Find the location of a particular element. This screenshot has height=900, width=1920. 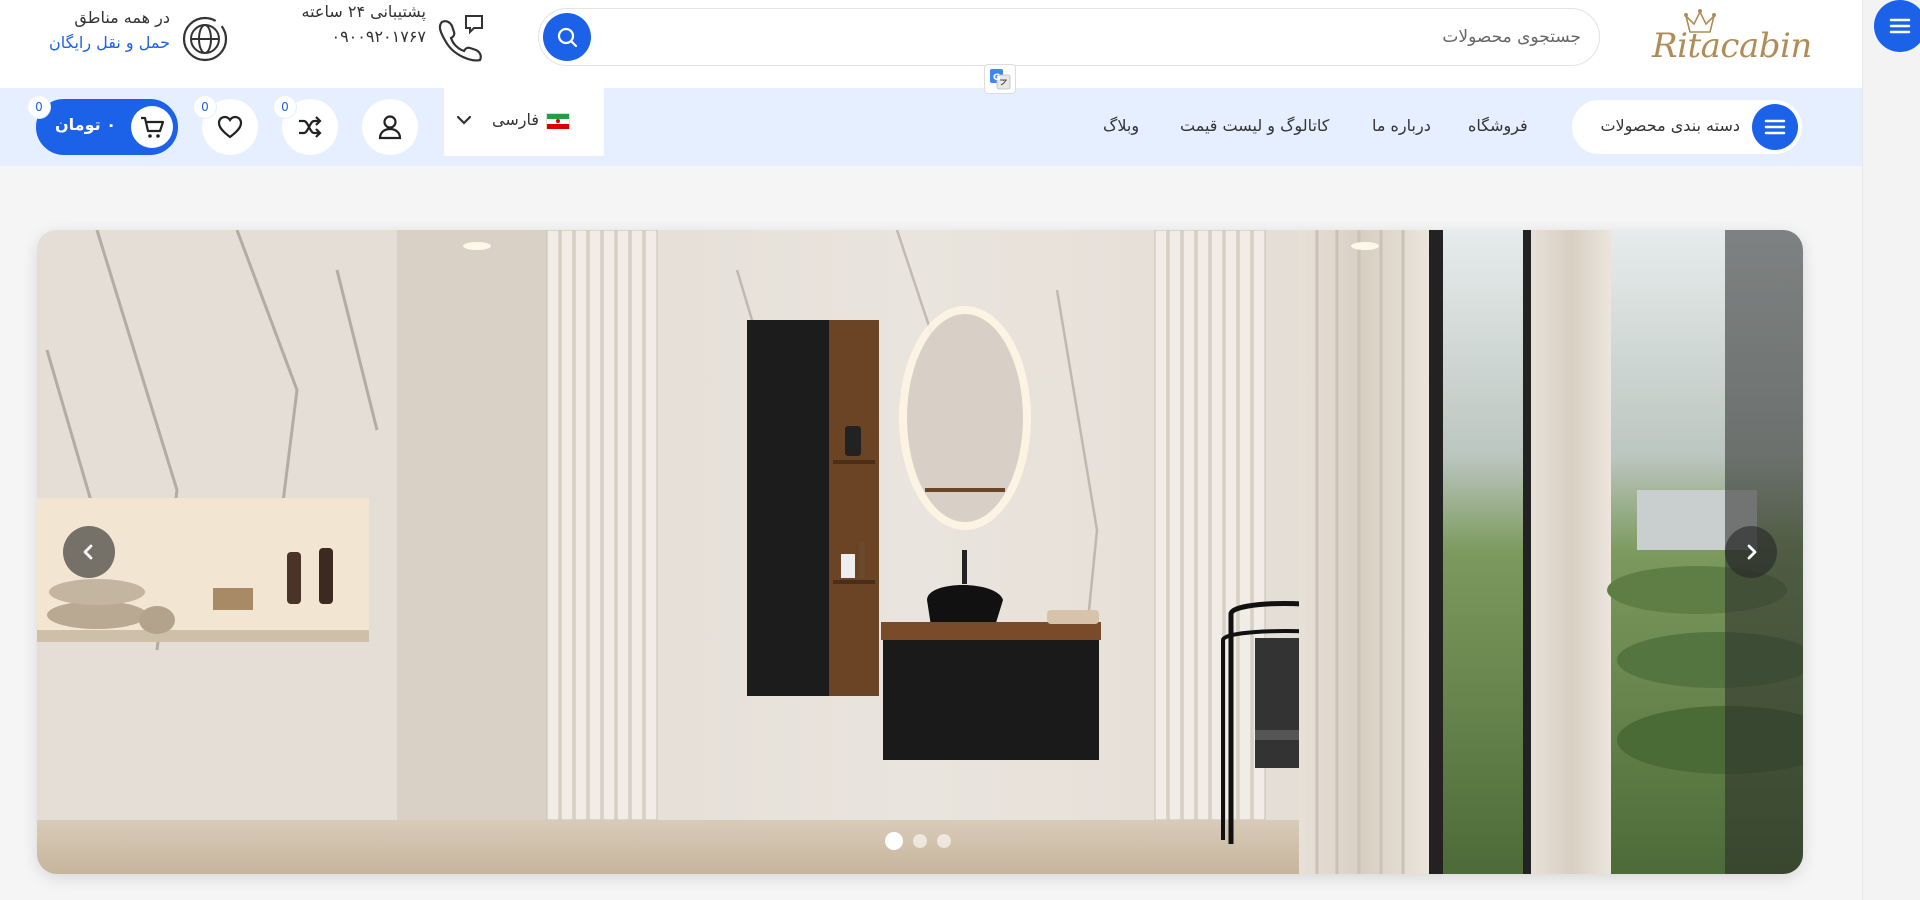

categories-label: دسته بندی محصولات is located at coordinates (1670, 125).